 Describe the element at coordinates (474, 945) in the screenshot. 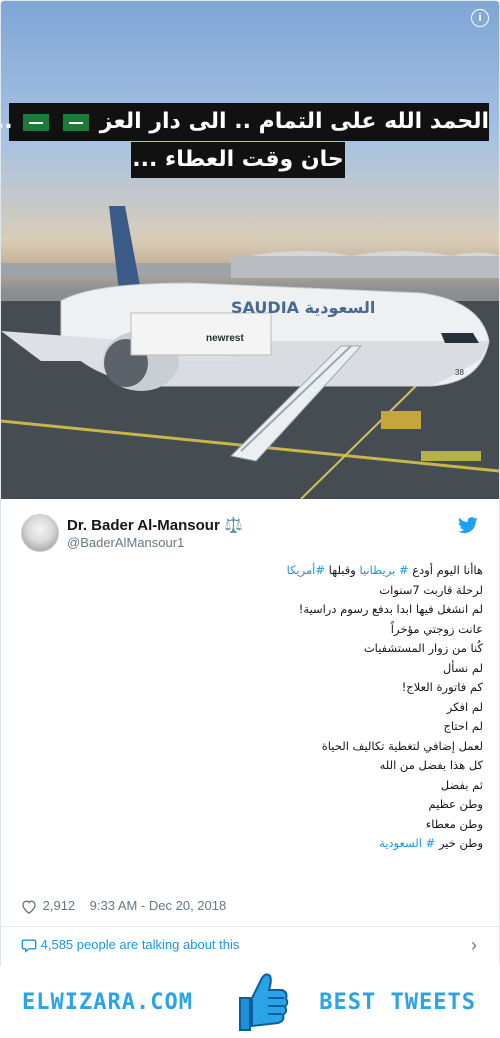

I see `chevron-right-icon: ›` at that location.